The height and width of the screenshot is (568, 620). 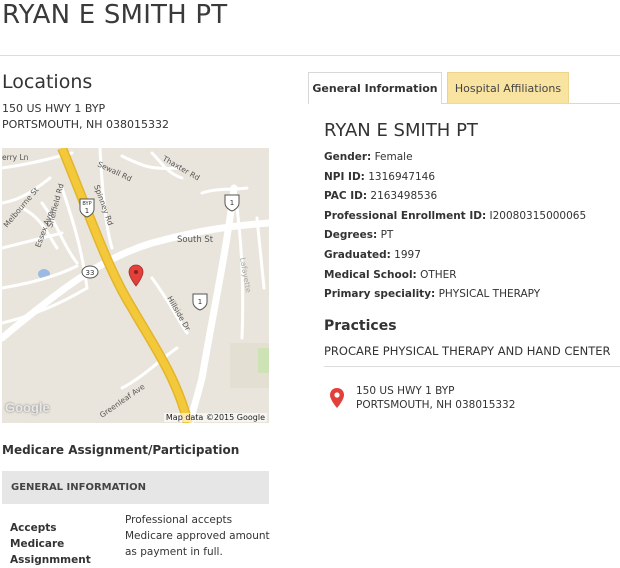 I want to click on info-primary-speciality: Primary speciality: PHYSICAL THERAPY, so click(x=432, y=294).